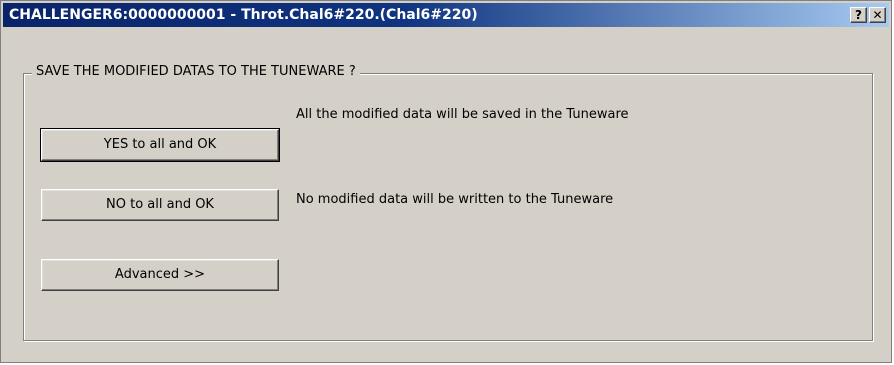 This screenshot has height=365, width=894. I want to click on no-to-all-button: NO to all and OK, so click(160, 205).